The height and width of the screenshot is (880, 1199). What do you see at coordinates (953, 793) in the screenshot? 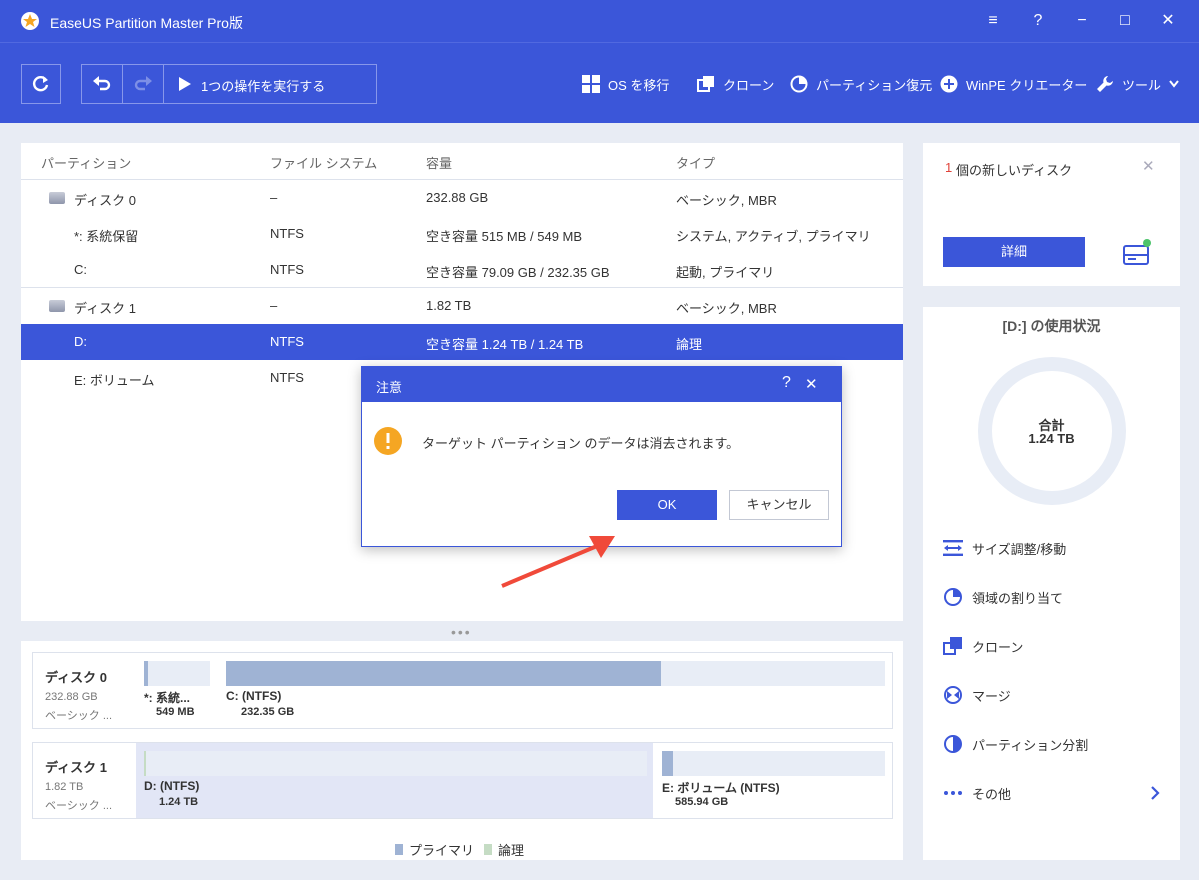
I see `more-icon` at bounding box center [953, 793].